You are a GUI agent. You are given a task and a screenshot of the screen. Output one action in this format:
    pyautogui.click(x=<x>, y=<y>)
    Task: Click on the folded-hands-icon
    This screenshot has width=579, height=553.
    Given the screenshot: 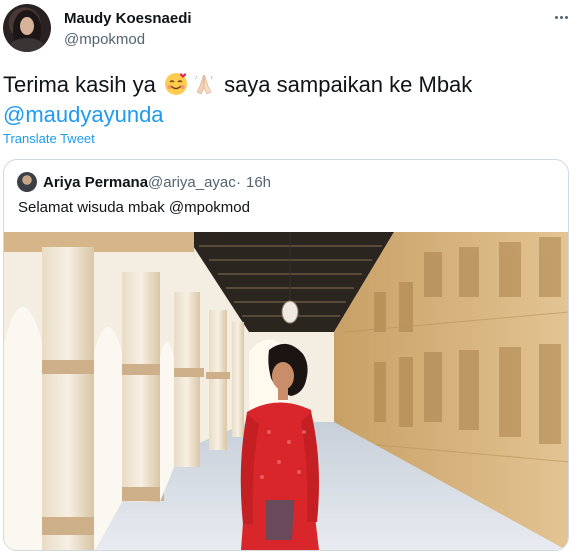 What is the action you would take?
    pyautogui.click(x=203, y=84)
    